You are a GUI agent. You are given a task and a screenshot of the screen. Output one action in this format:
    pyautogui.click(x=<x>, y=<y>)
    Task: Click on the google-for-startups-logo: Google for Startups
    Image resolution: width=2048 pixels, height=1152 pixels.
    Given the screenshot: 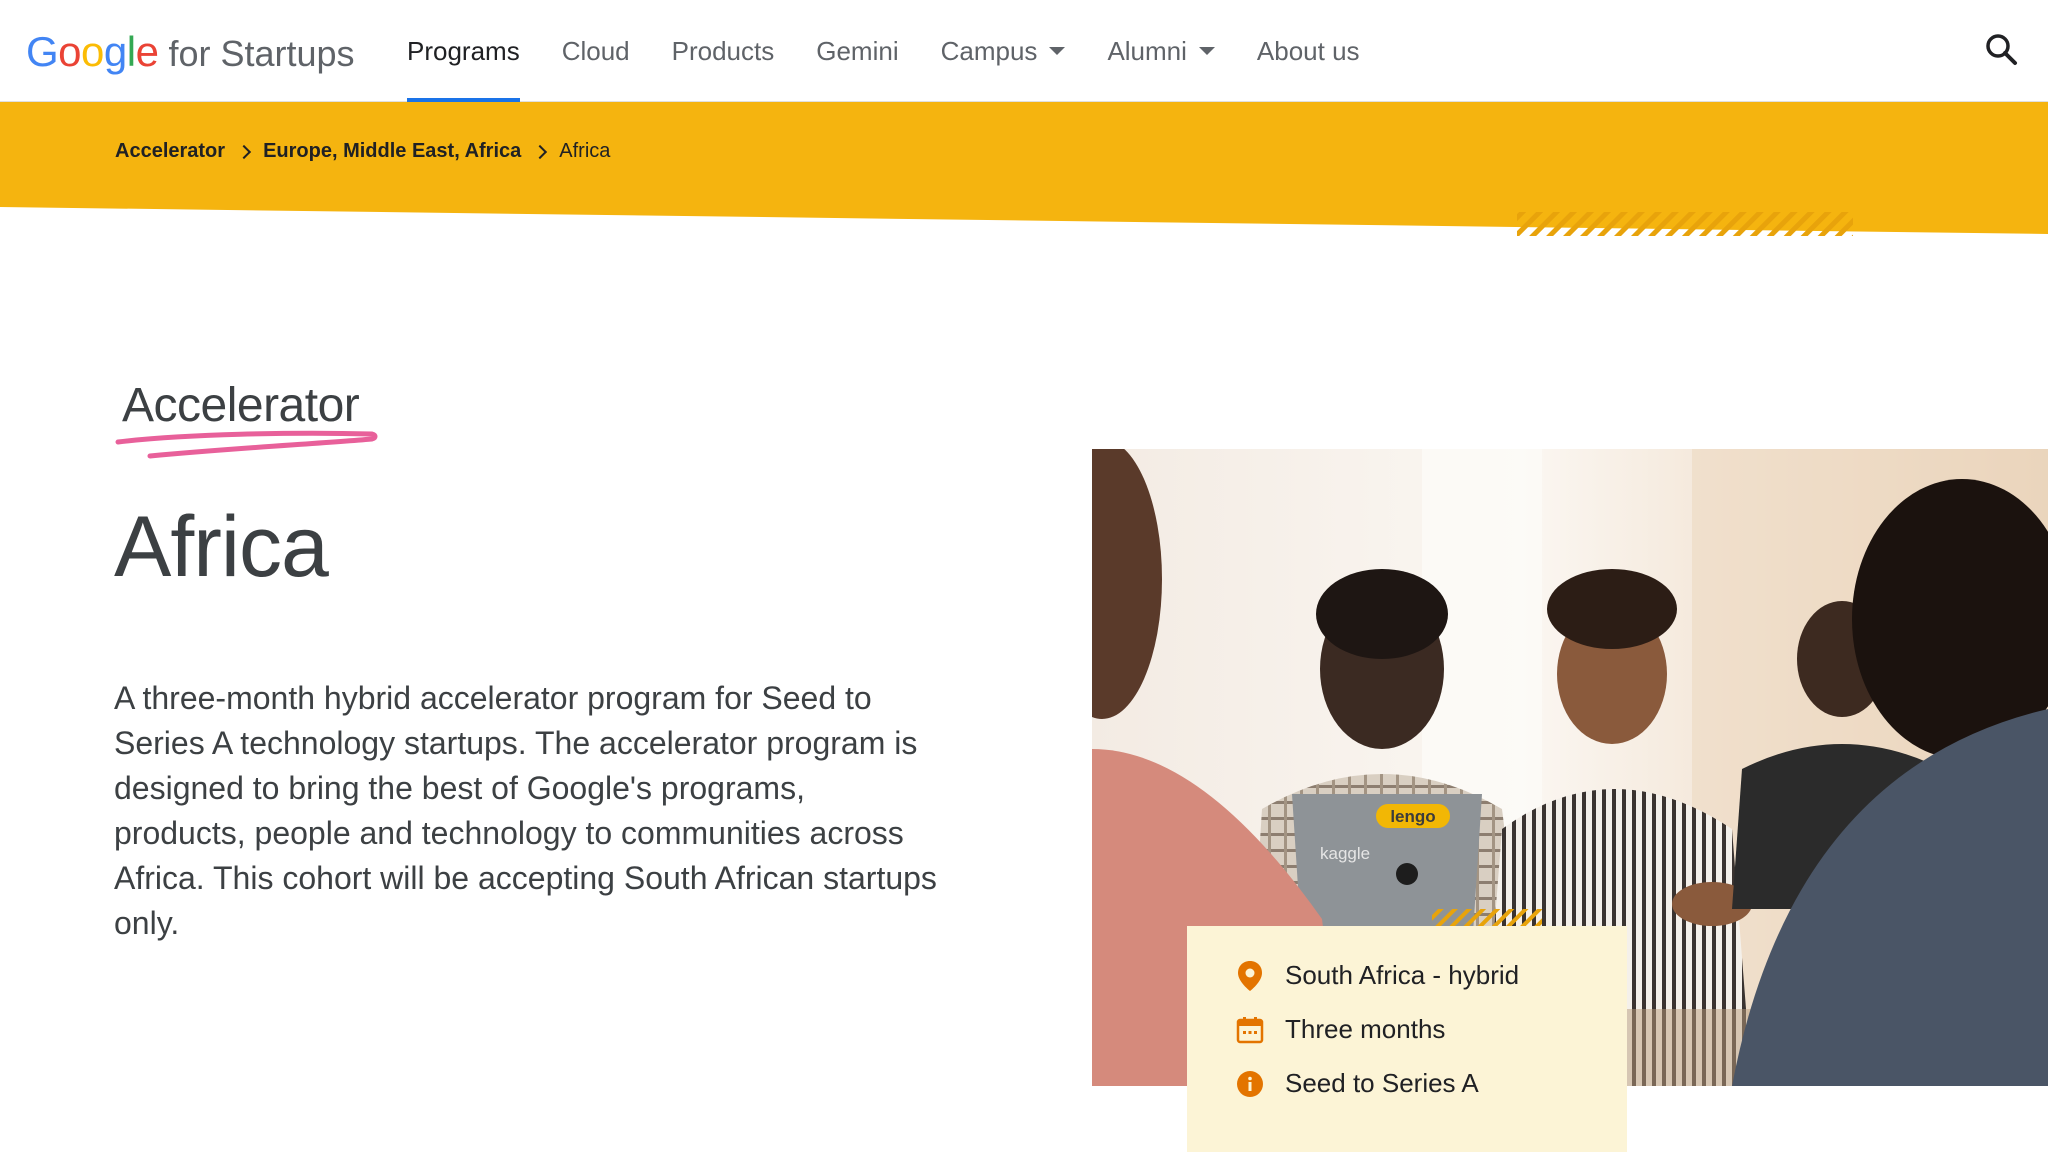 What is the action you would take?
    pyautogui.click(x=190, y=51)
    